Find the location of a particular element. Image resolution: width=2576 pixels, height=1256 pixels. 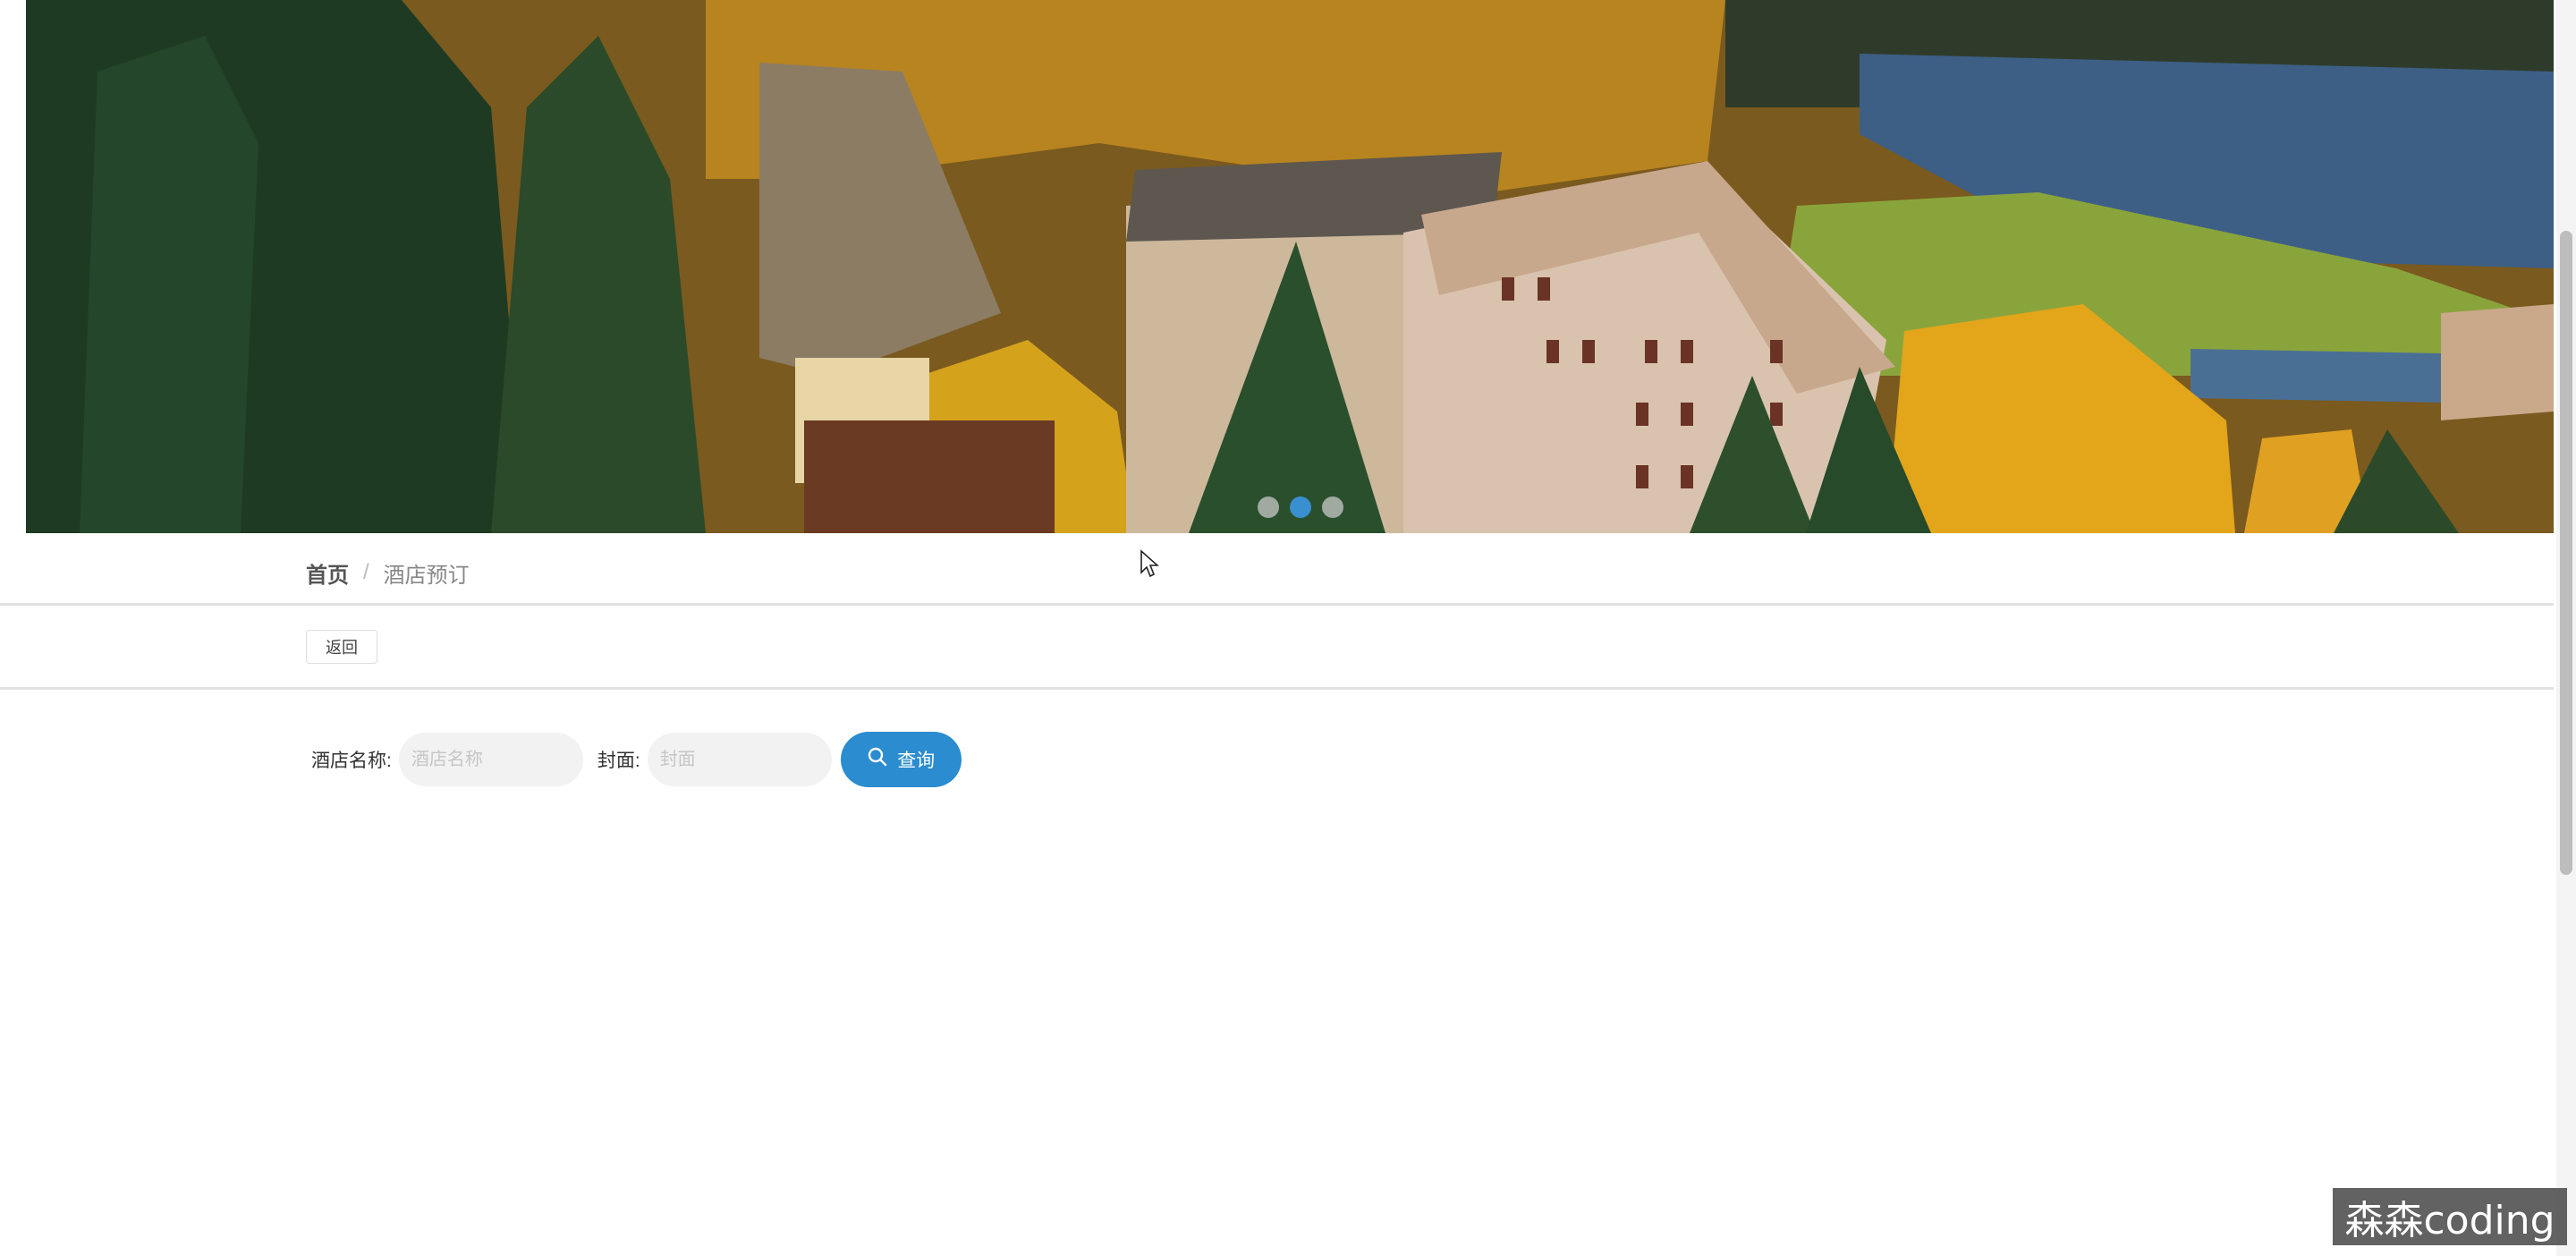

search-form: 酒店名称: 封面: 查询 is located at coordinates (636, 760).